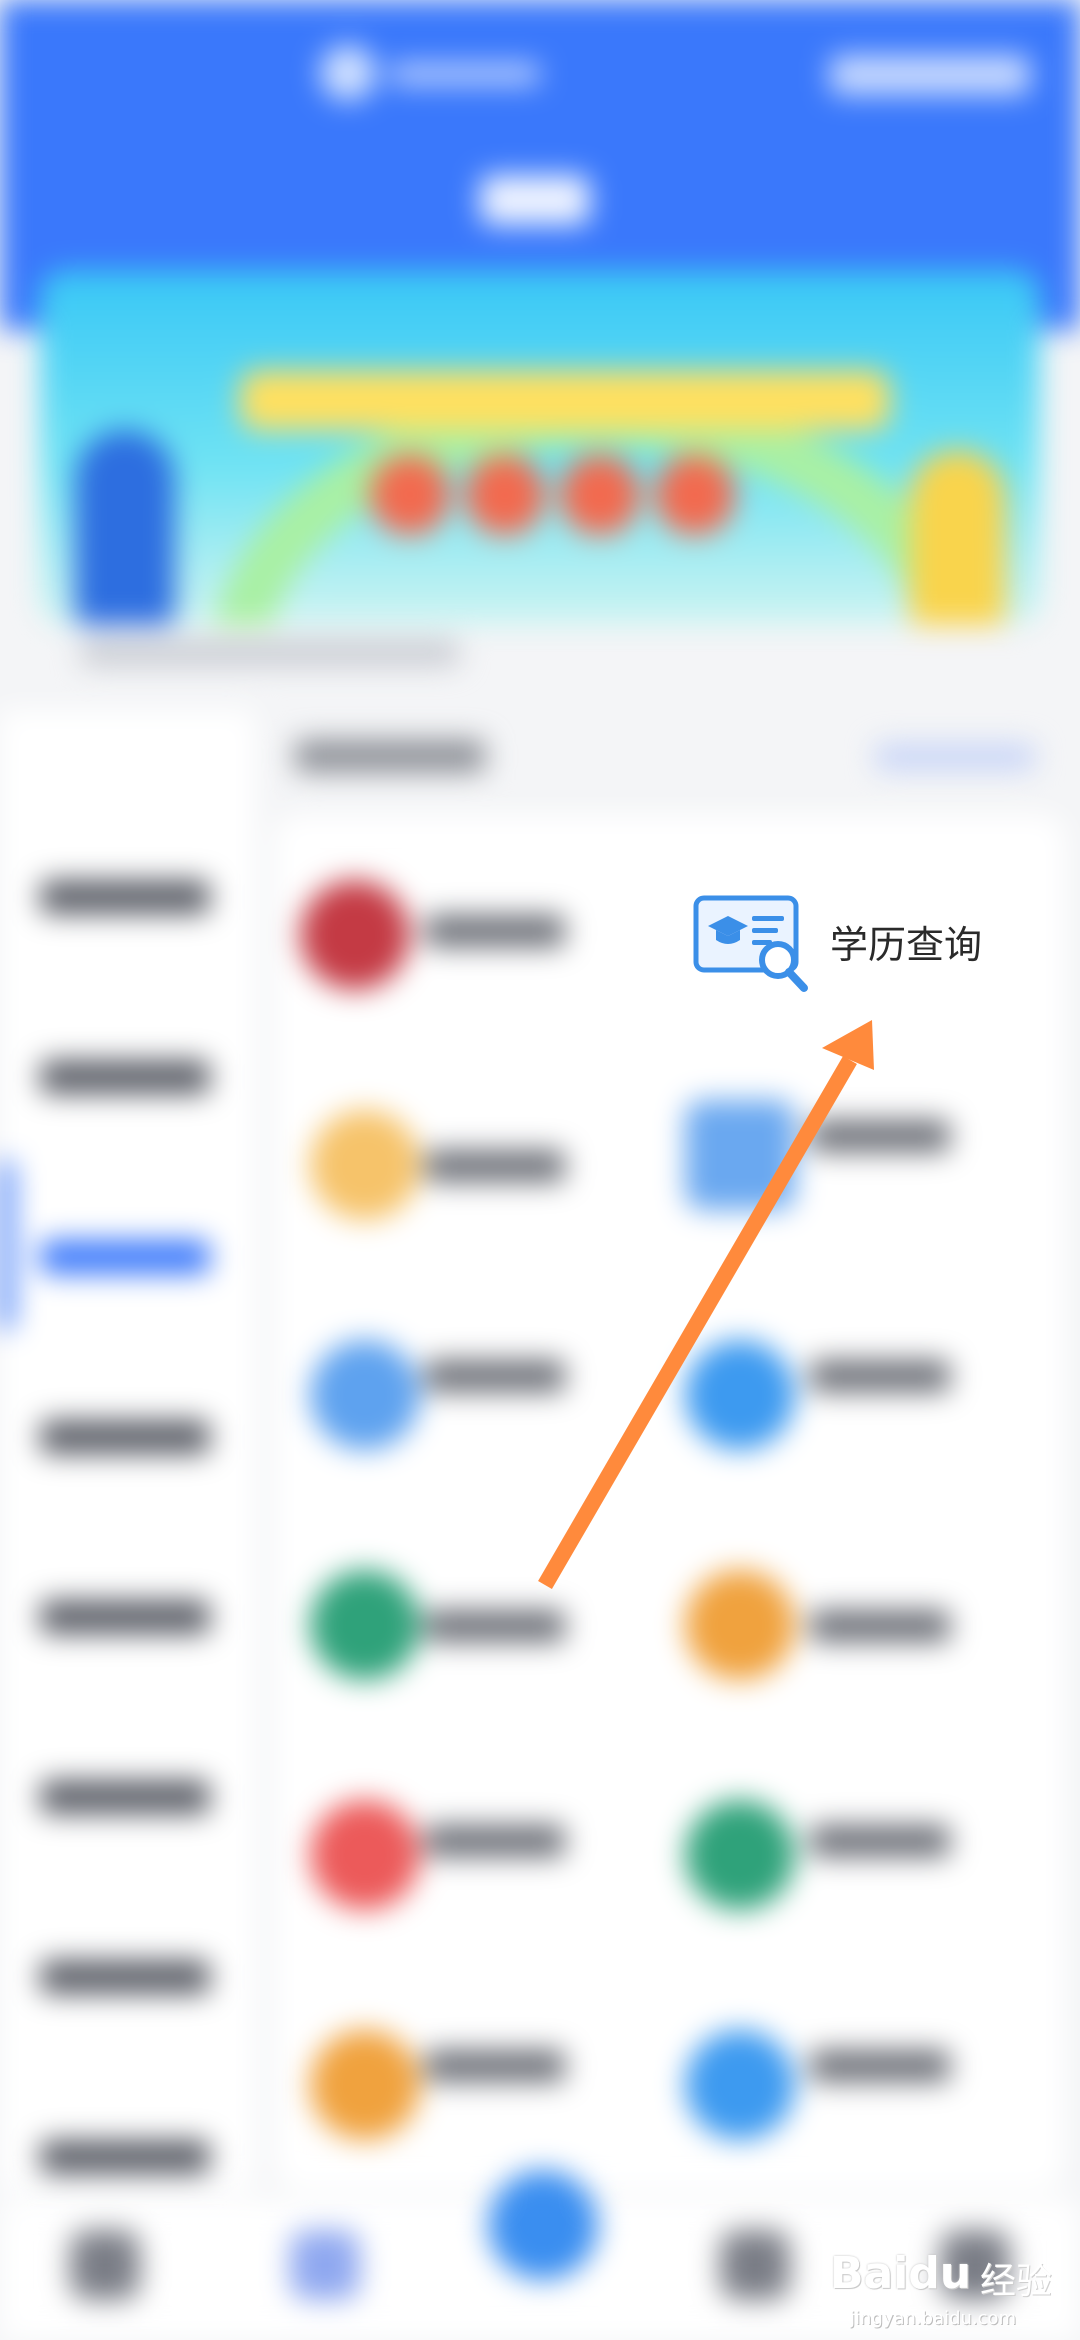 The width and height of the screenshot is (1080, 2340). What do you see at coordinates (933, 2318) in the screenshot?
I see `watermark-site: jingyan.baidu.com` at bounding box center [933, 2318].